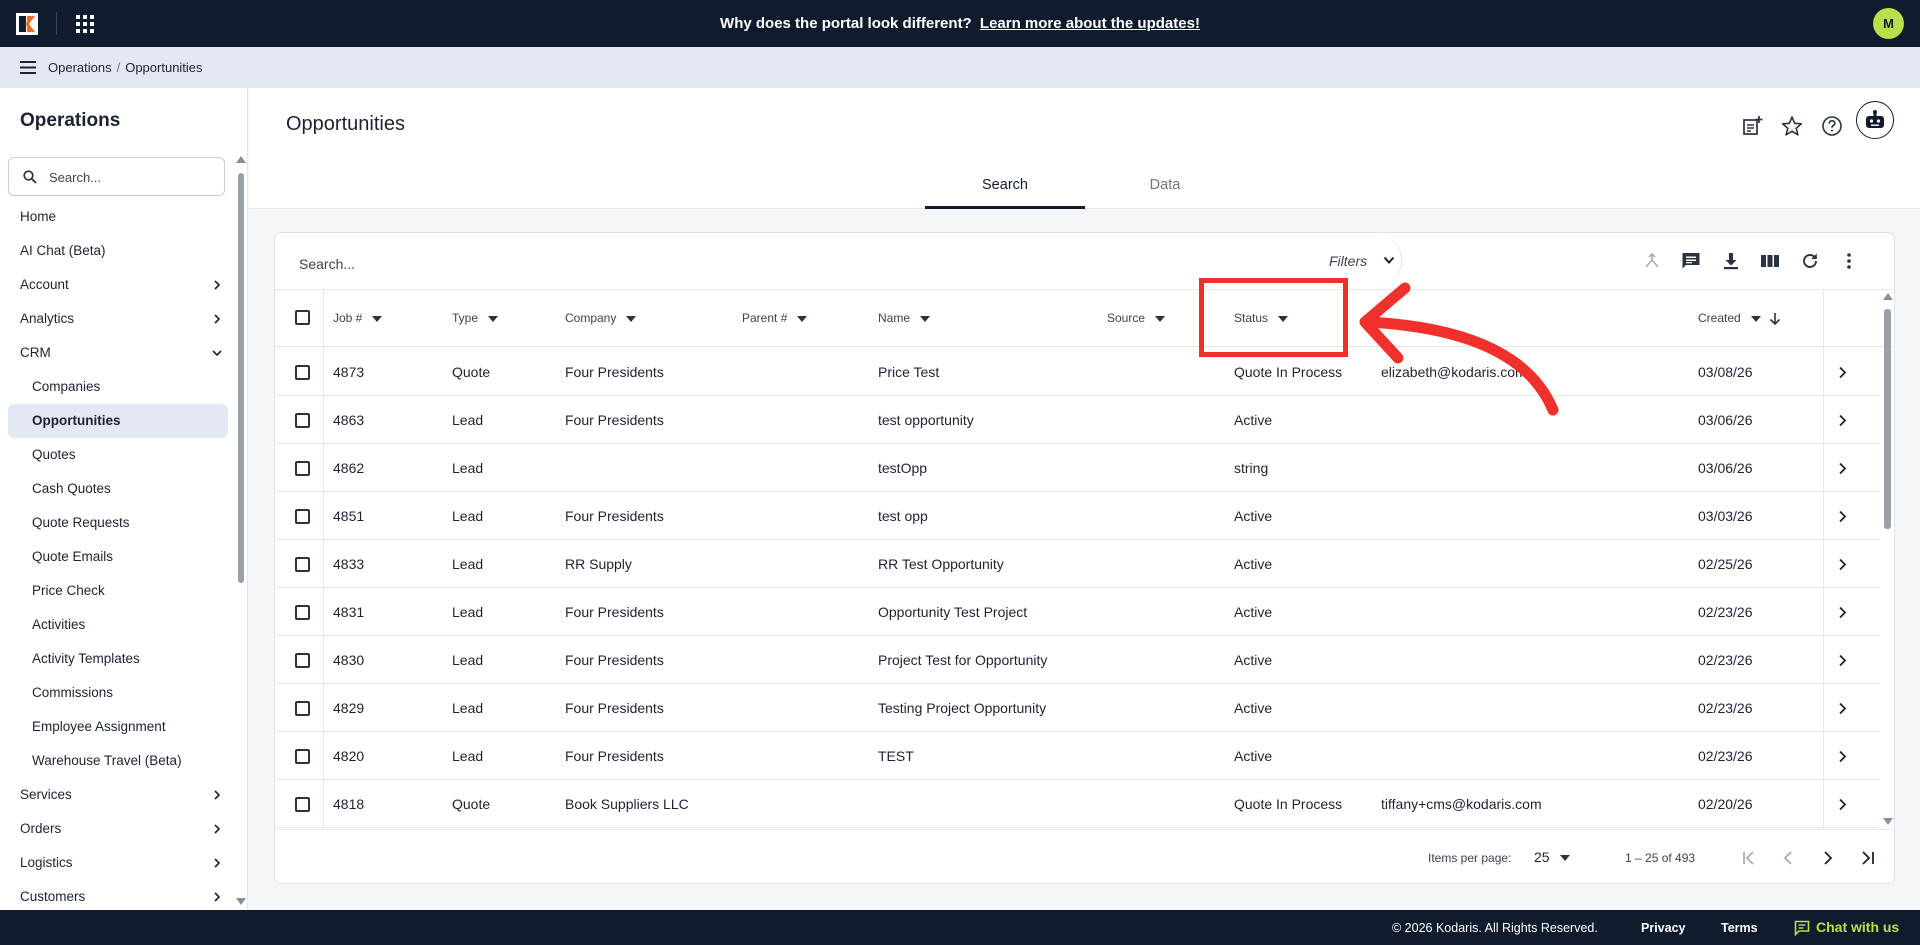 This screenshot has width=1920, height=945. I want to click on privacy-link: Privacy, so click(1663, 928).